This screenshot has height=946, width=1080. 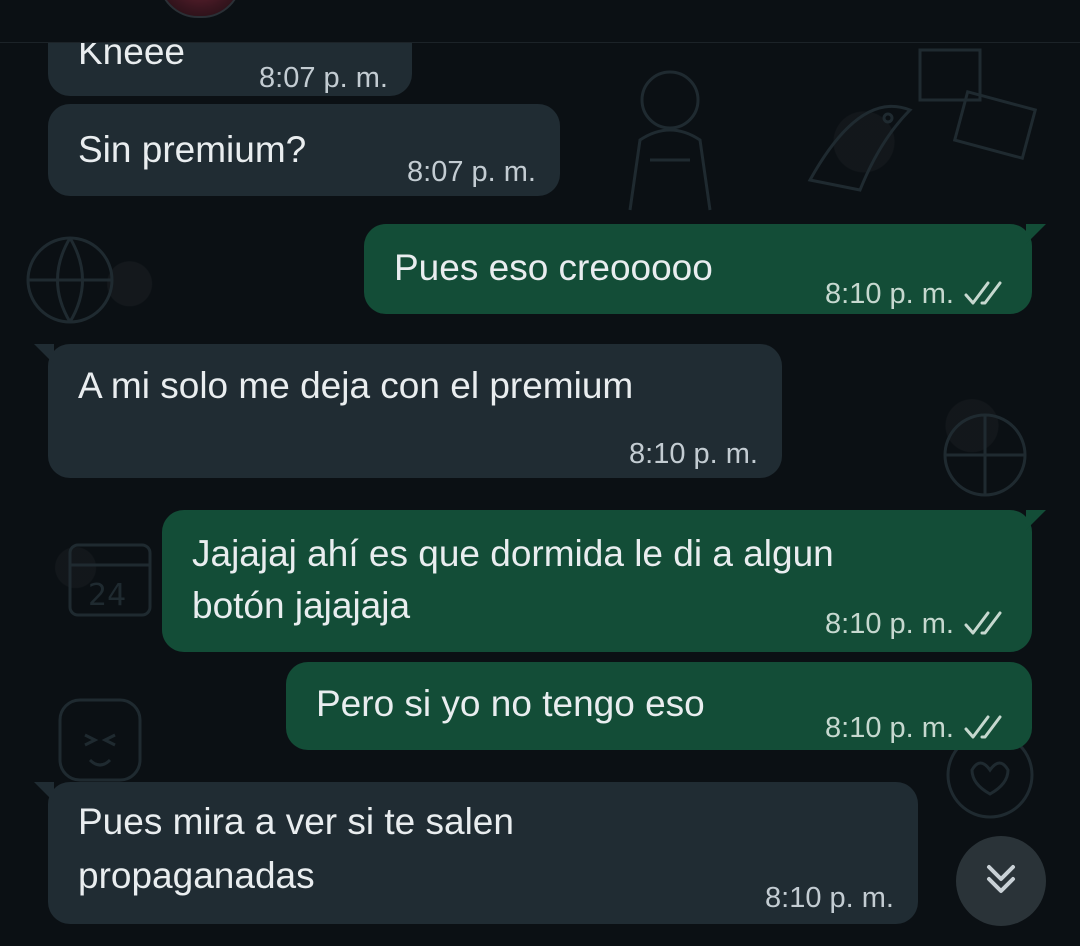 I want to click on avatar, so click(x=200, y=9).